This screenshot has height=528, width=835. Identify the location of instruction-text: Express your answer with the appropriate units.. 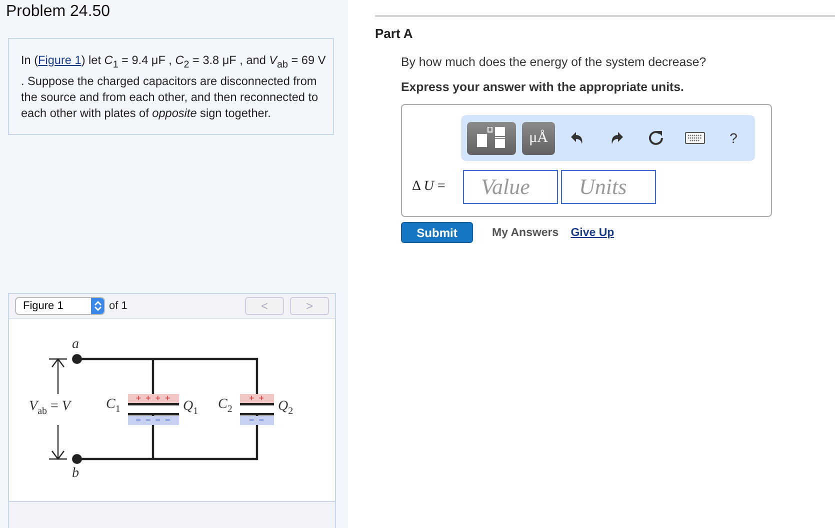
(543, 87).